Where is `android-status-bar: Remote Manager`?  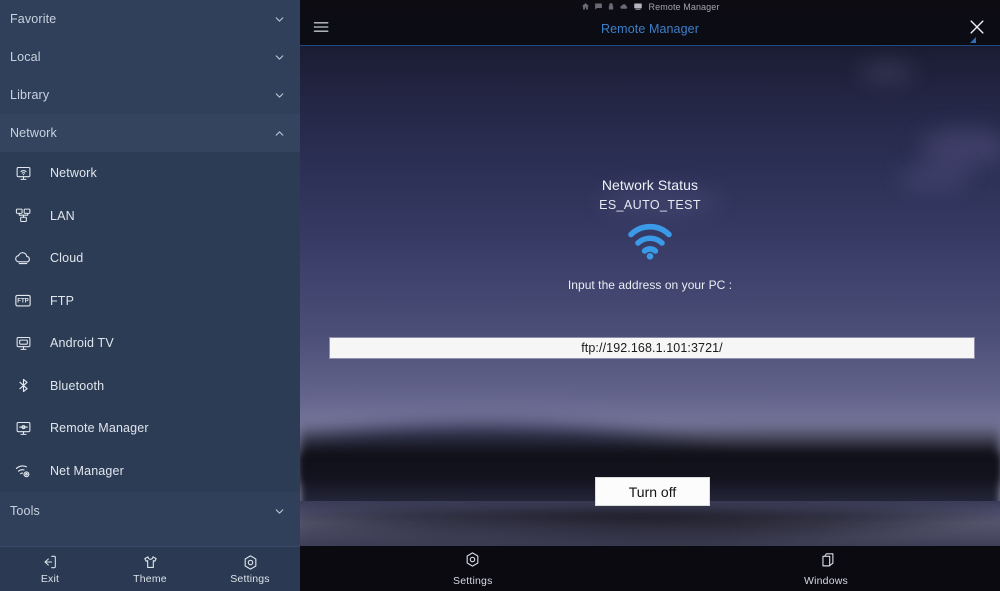 android-status-bar: Remote Manager is located at coordinates (650, 6).